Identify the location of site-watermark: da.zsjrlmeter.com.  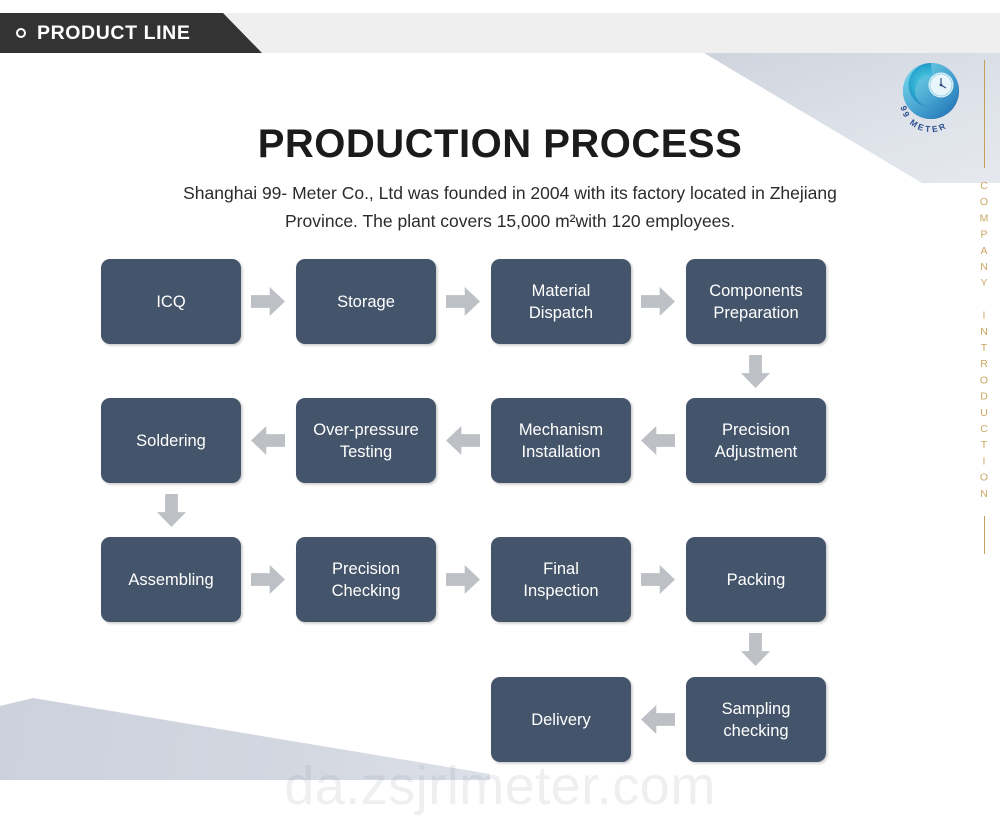
(500, 786).